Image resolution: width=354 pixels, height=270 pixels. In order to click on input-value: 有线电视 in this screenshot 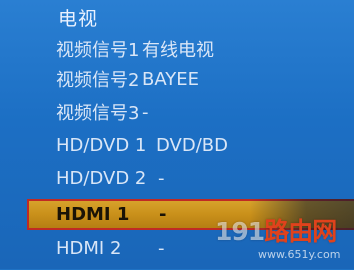, I will do `click(178, 50)`.